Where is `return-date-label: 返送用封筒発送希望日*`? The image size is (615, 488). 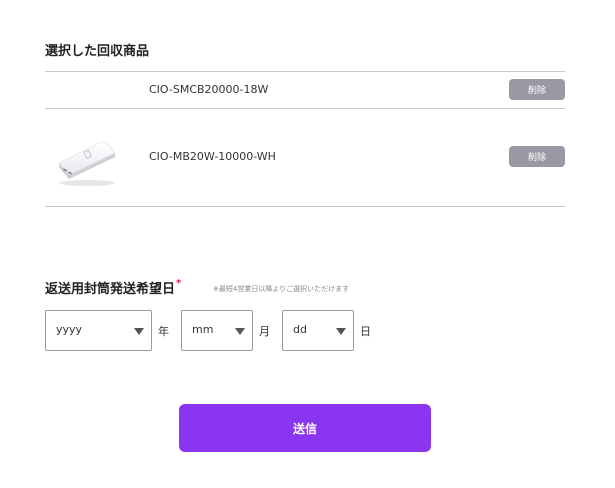 return-date-label: 返送用封筒発送希望日* is located at coordinates (113, 287).